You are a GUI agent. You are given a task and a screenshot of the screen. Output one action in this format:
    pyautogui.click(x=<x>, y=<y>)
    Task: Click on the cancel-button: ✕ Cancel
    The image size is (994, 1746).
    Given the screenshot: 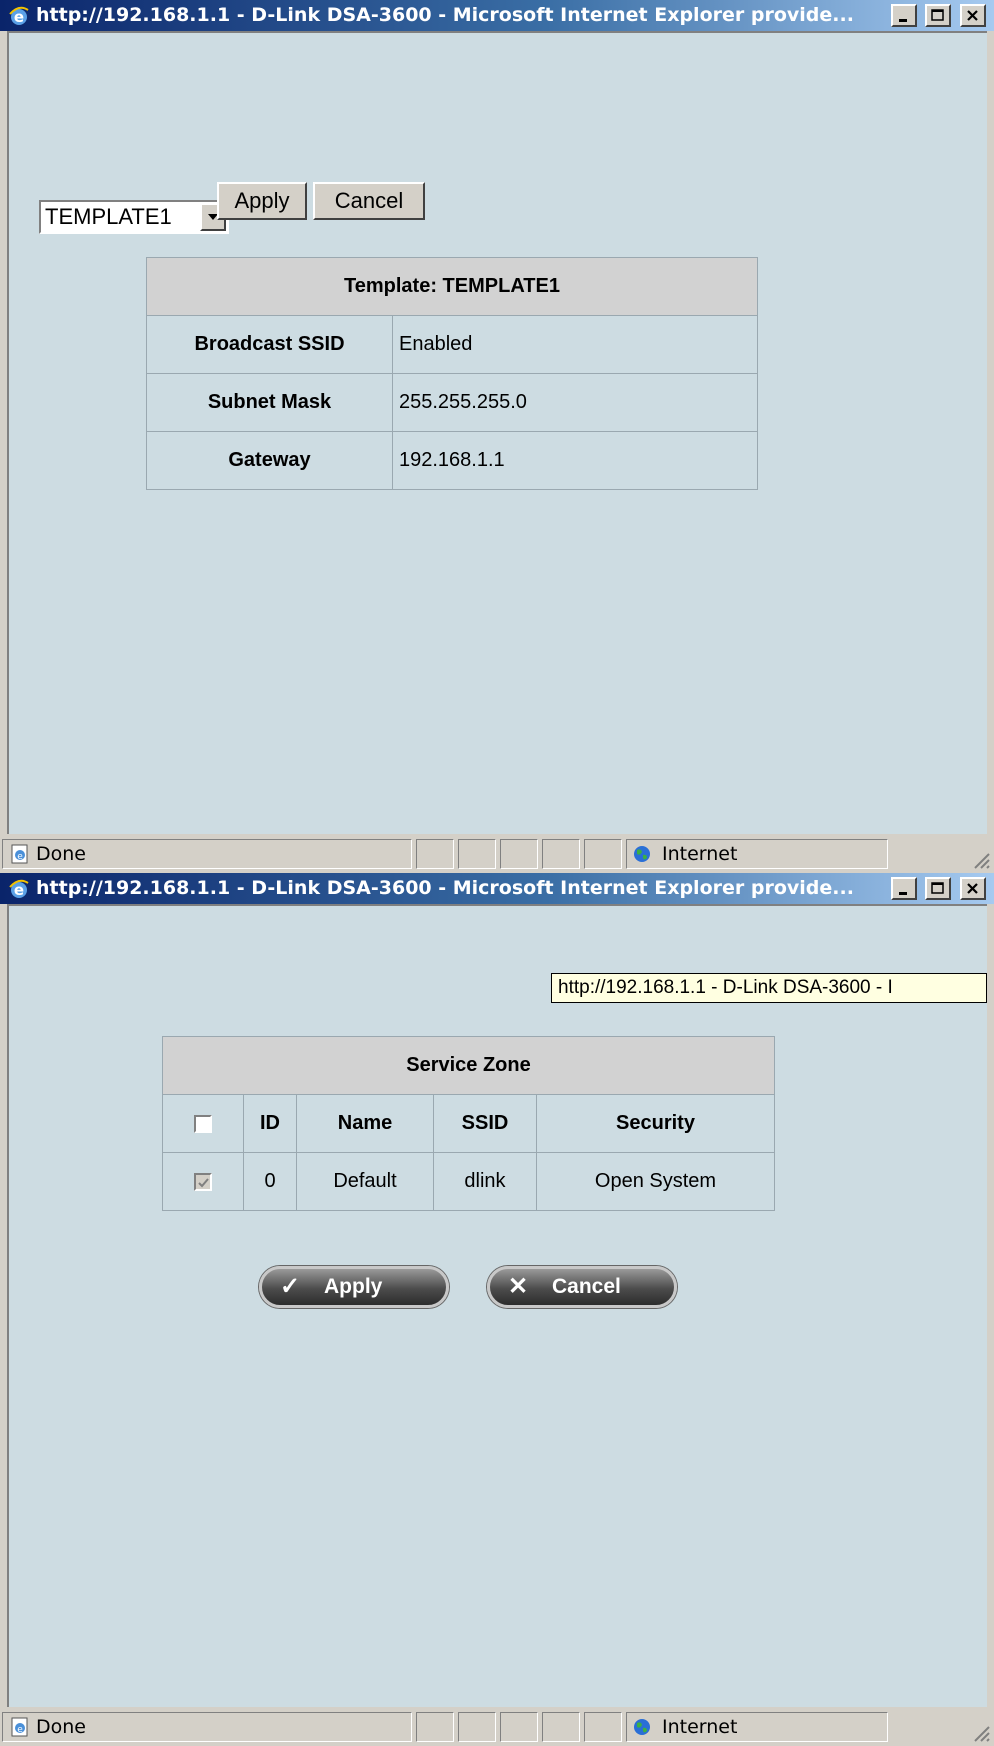 What is the action you would take?
    pyautogui.click(x=582, y=1287)
    